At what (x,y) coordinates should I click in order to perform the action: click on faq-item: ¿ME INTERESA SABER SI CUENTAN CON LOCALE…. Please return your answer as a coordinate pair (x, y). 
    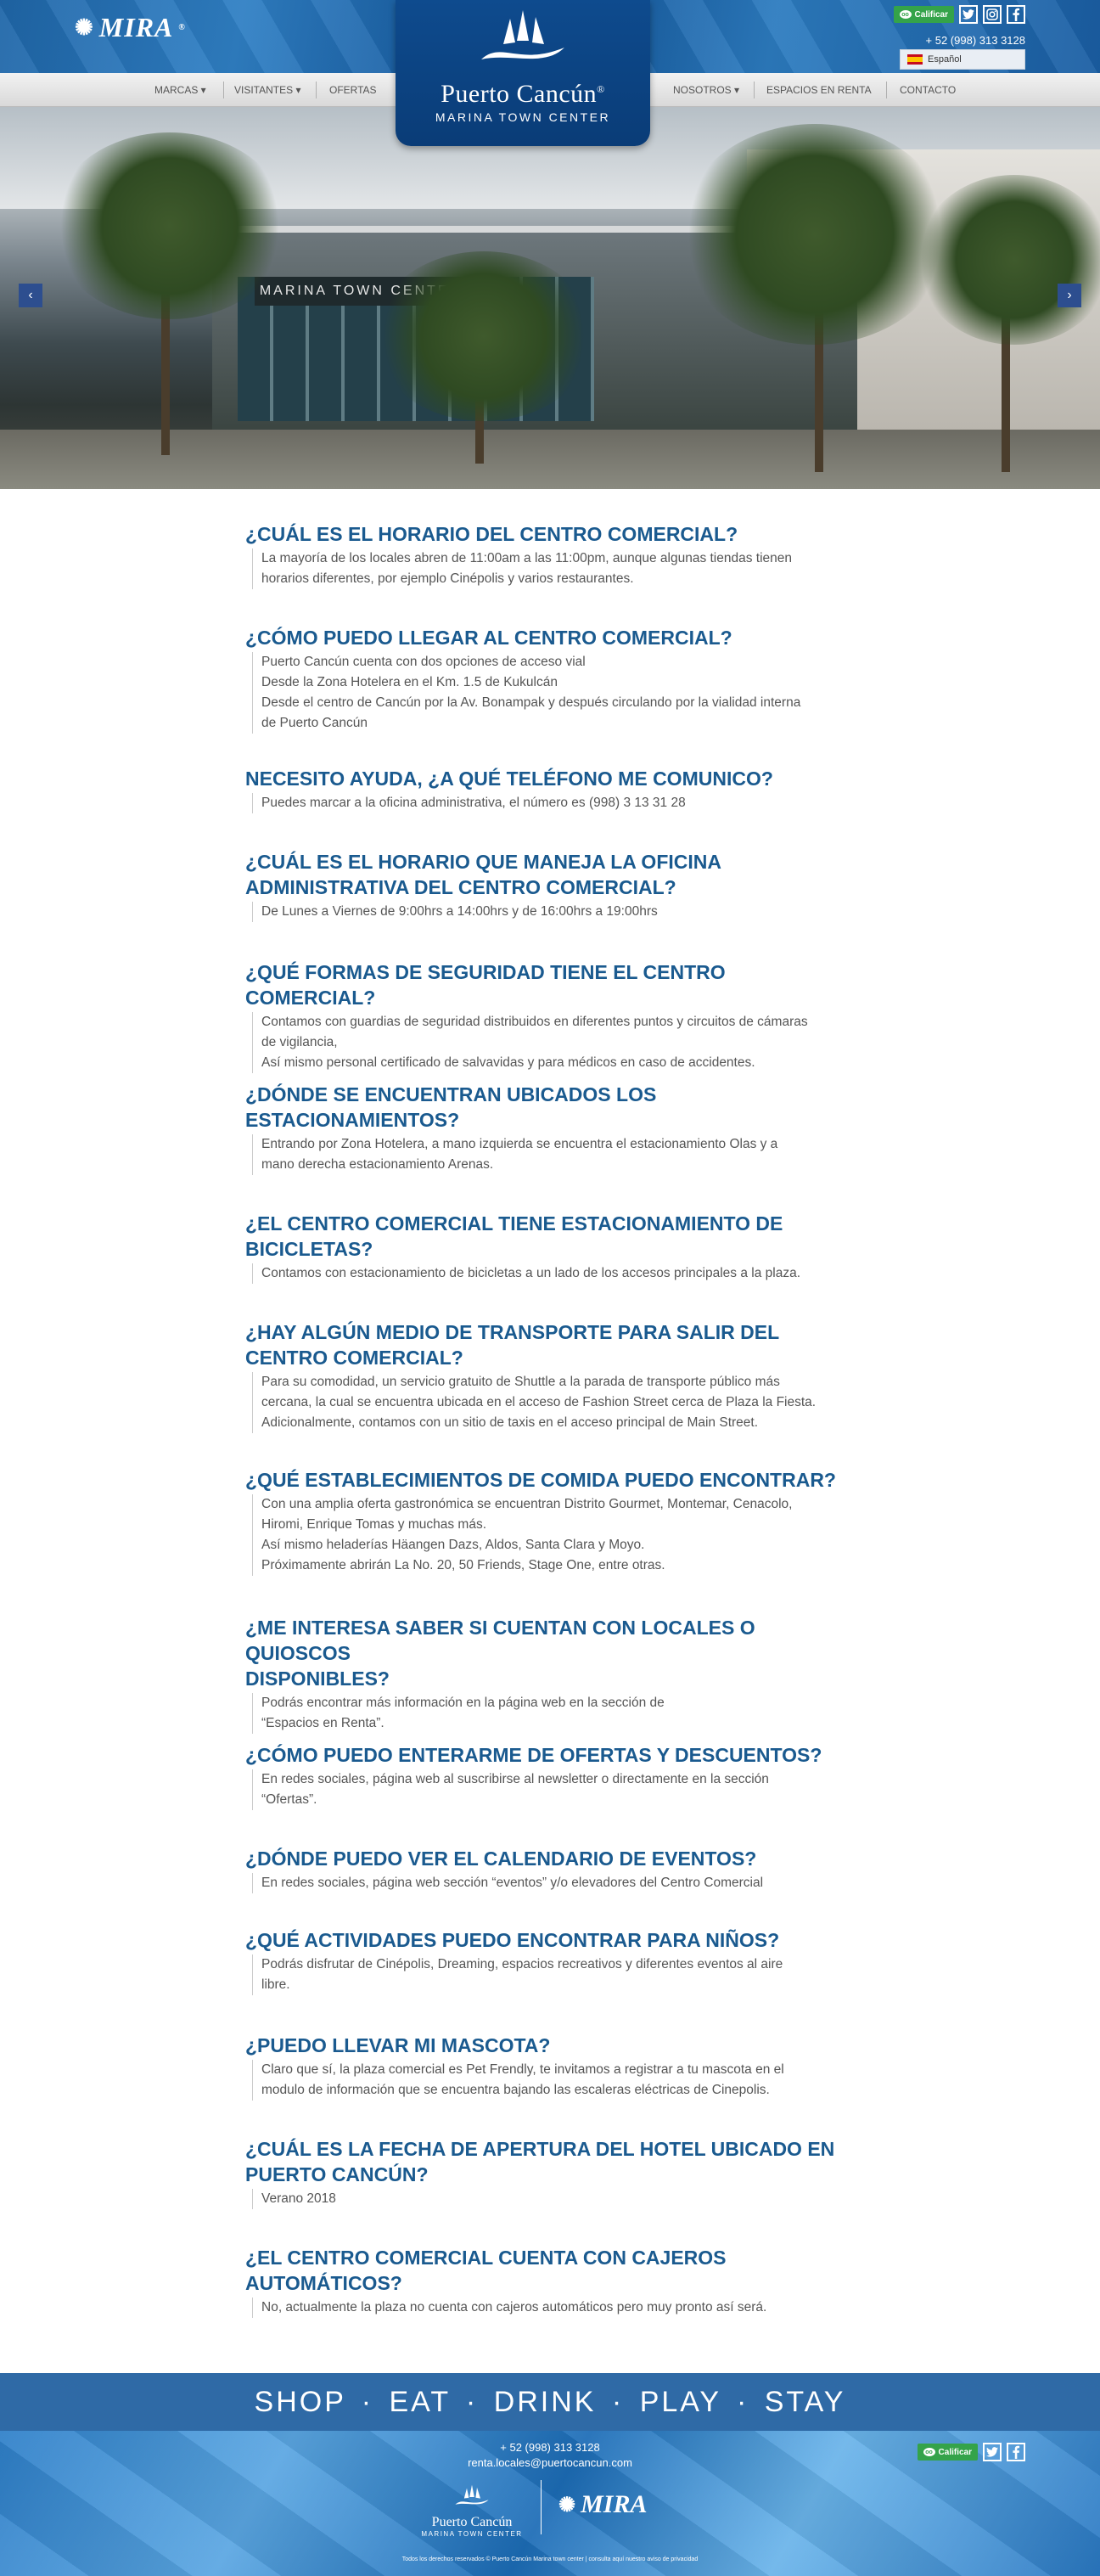
    Looking at the image, I should click on (550, 1674).